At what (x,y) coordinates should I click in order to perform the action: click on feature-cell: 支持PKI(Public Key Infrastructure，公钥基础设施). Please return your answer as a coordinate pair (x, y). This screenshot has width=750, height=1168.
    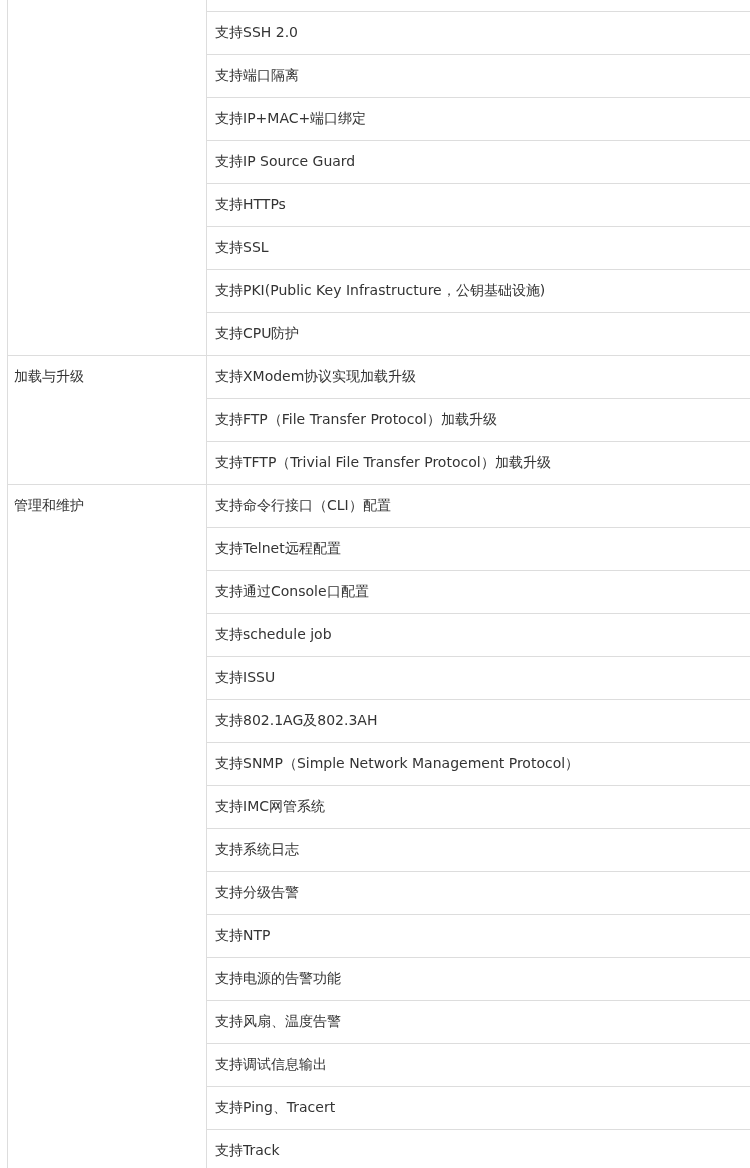
    Looking at the image, I should click on (380, 291).